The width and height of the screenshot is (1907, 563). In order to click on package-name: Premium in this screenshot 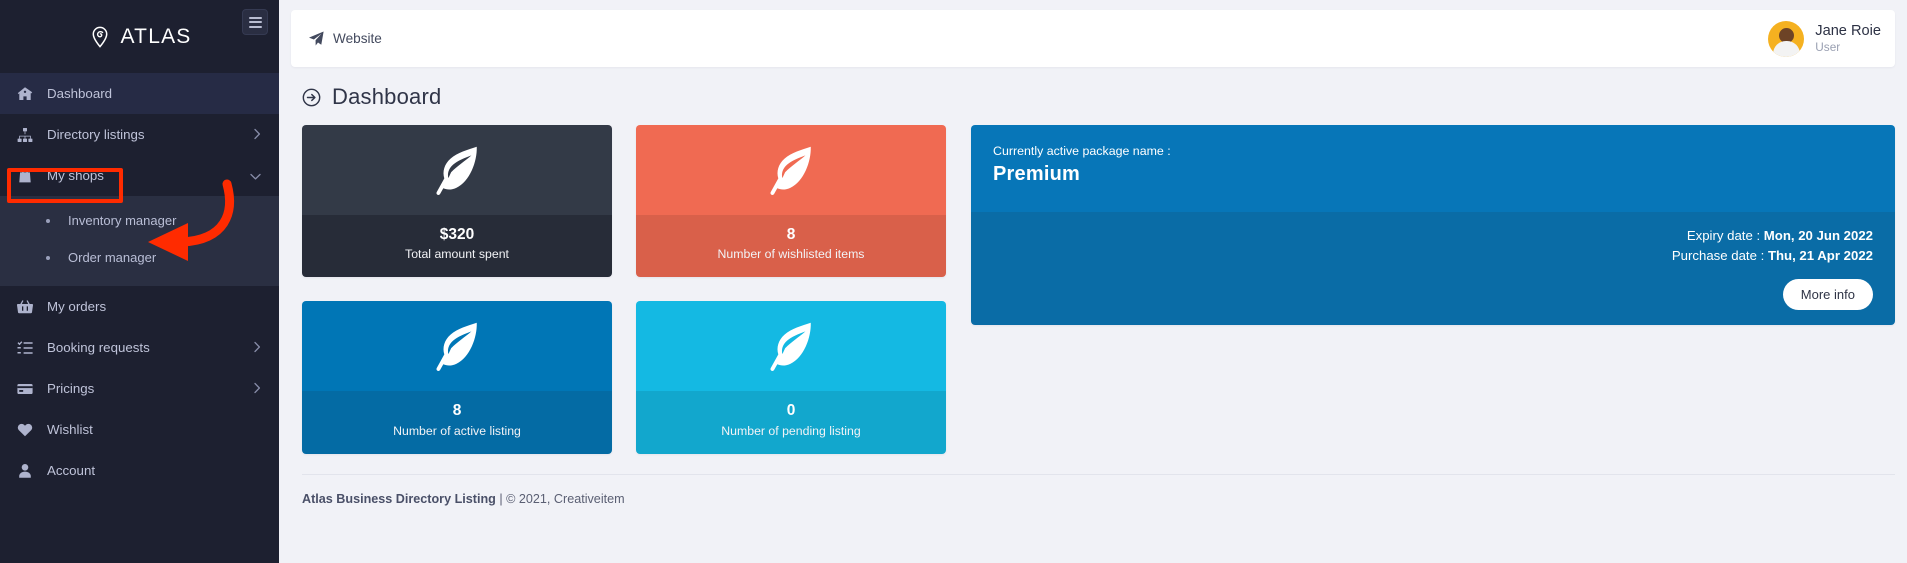, I will do `click(1036, 174)`.